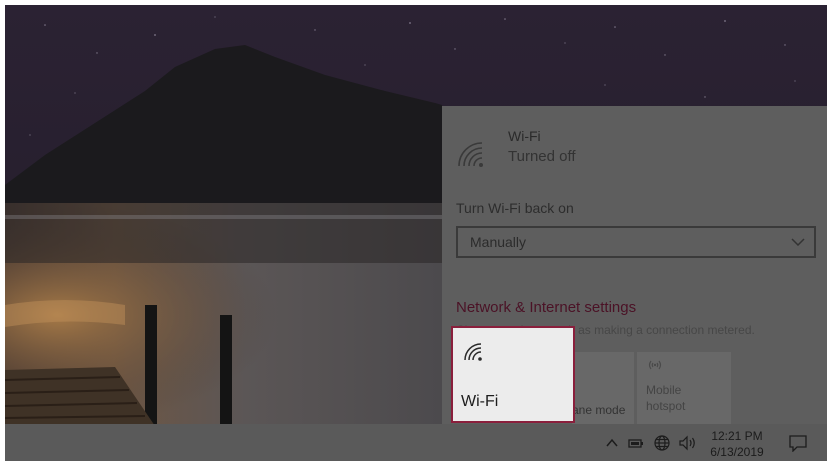  Describe the element at coordinates (737, 436) in the screenshot. I see `clock-time: 12:21 PM` at that location.